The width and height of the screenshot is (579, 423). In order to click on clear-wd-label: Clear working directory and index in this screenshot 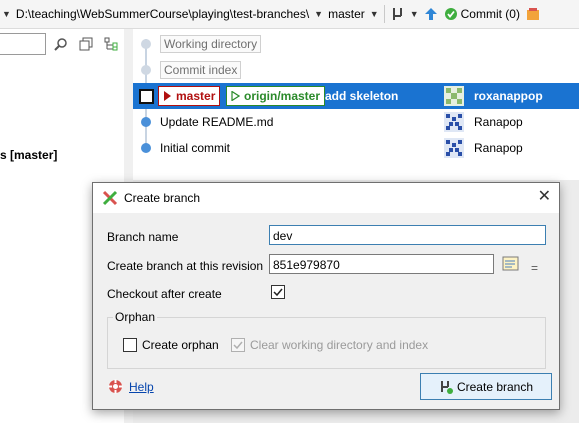, I will do `click(339, 345)`.